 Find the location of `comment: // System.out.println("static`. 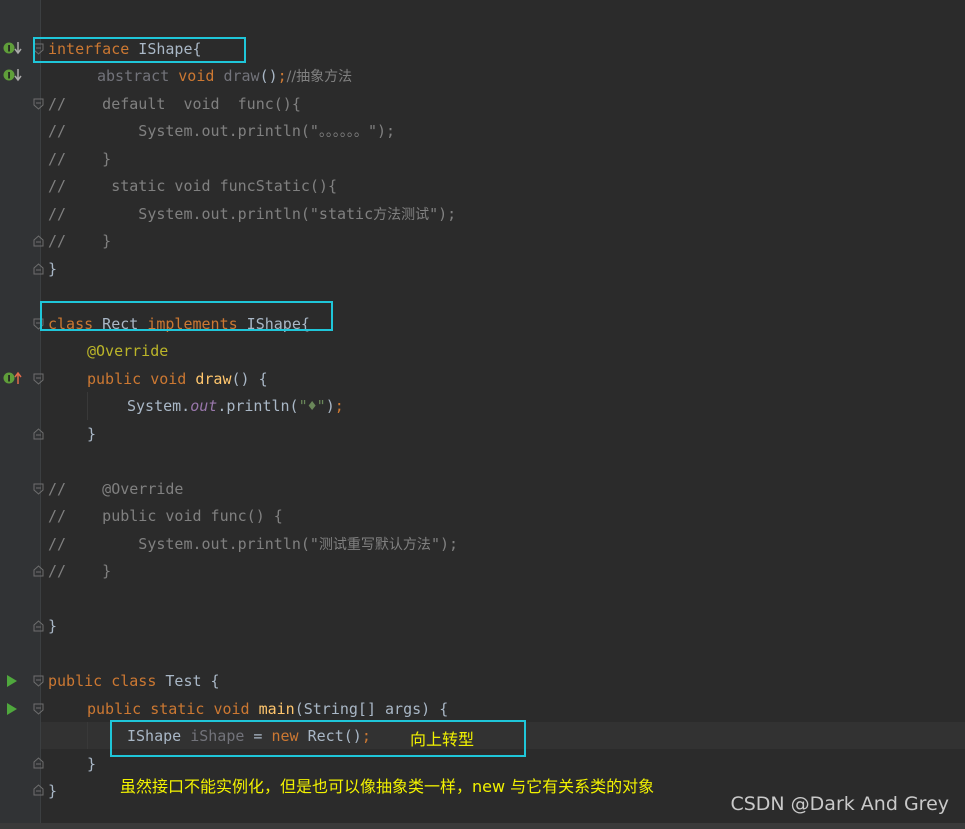

comment: // System.out.println("static is located at coordinates (211, 214).